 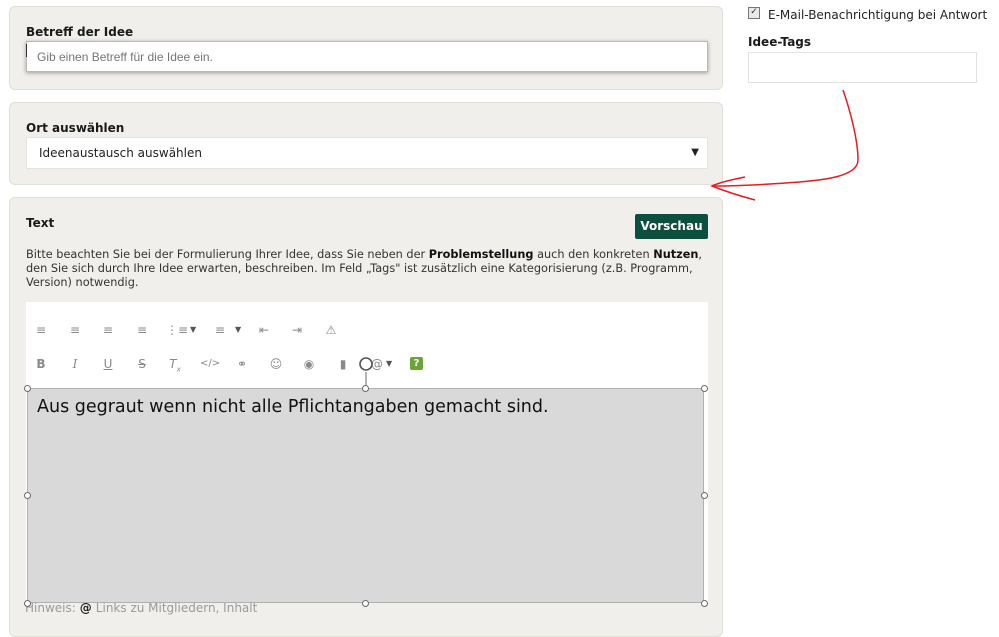 I want to click on red-arrow-annotation, so click(x=784, y=145).